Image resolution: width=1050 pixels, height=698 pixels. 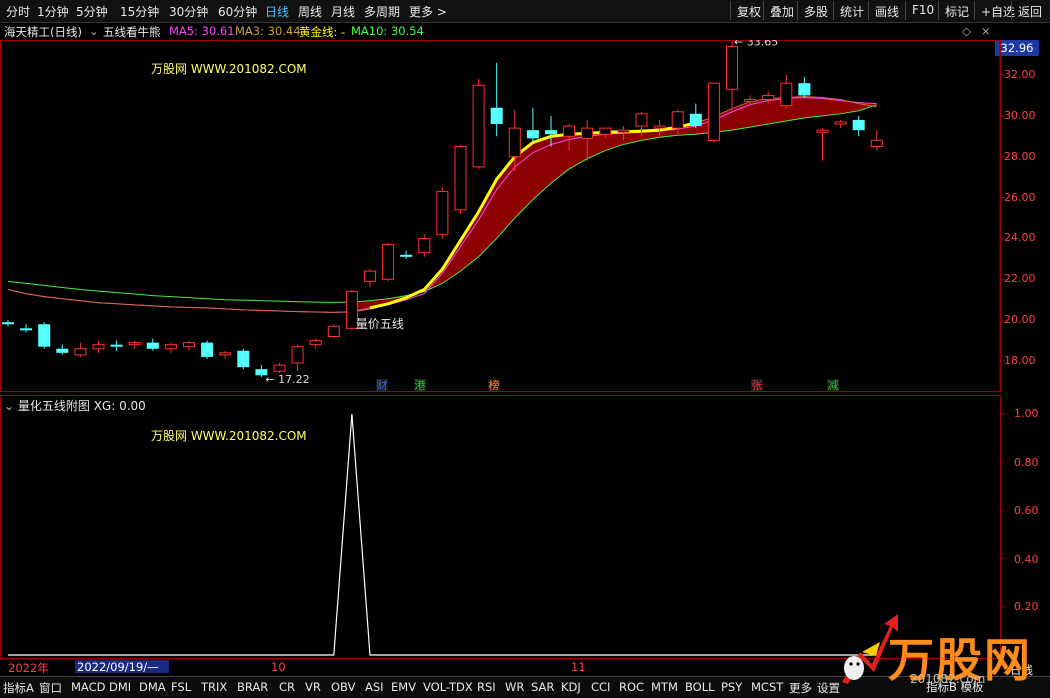 I want to click on month-label-10: 10, so click(x=278, y=667).